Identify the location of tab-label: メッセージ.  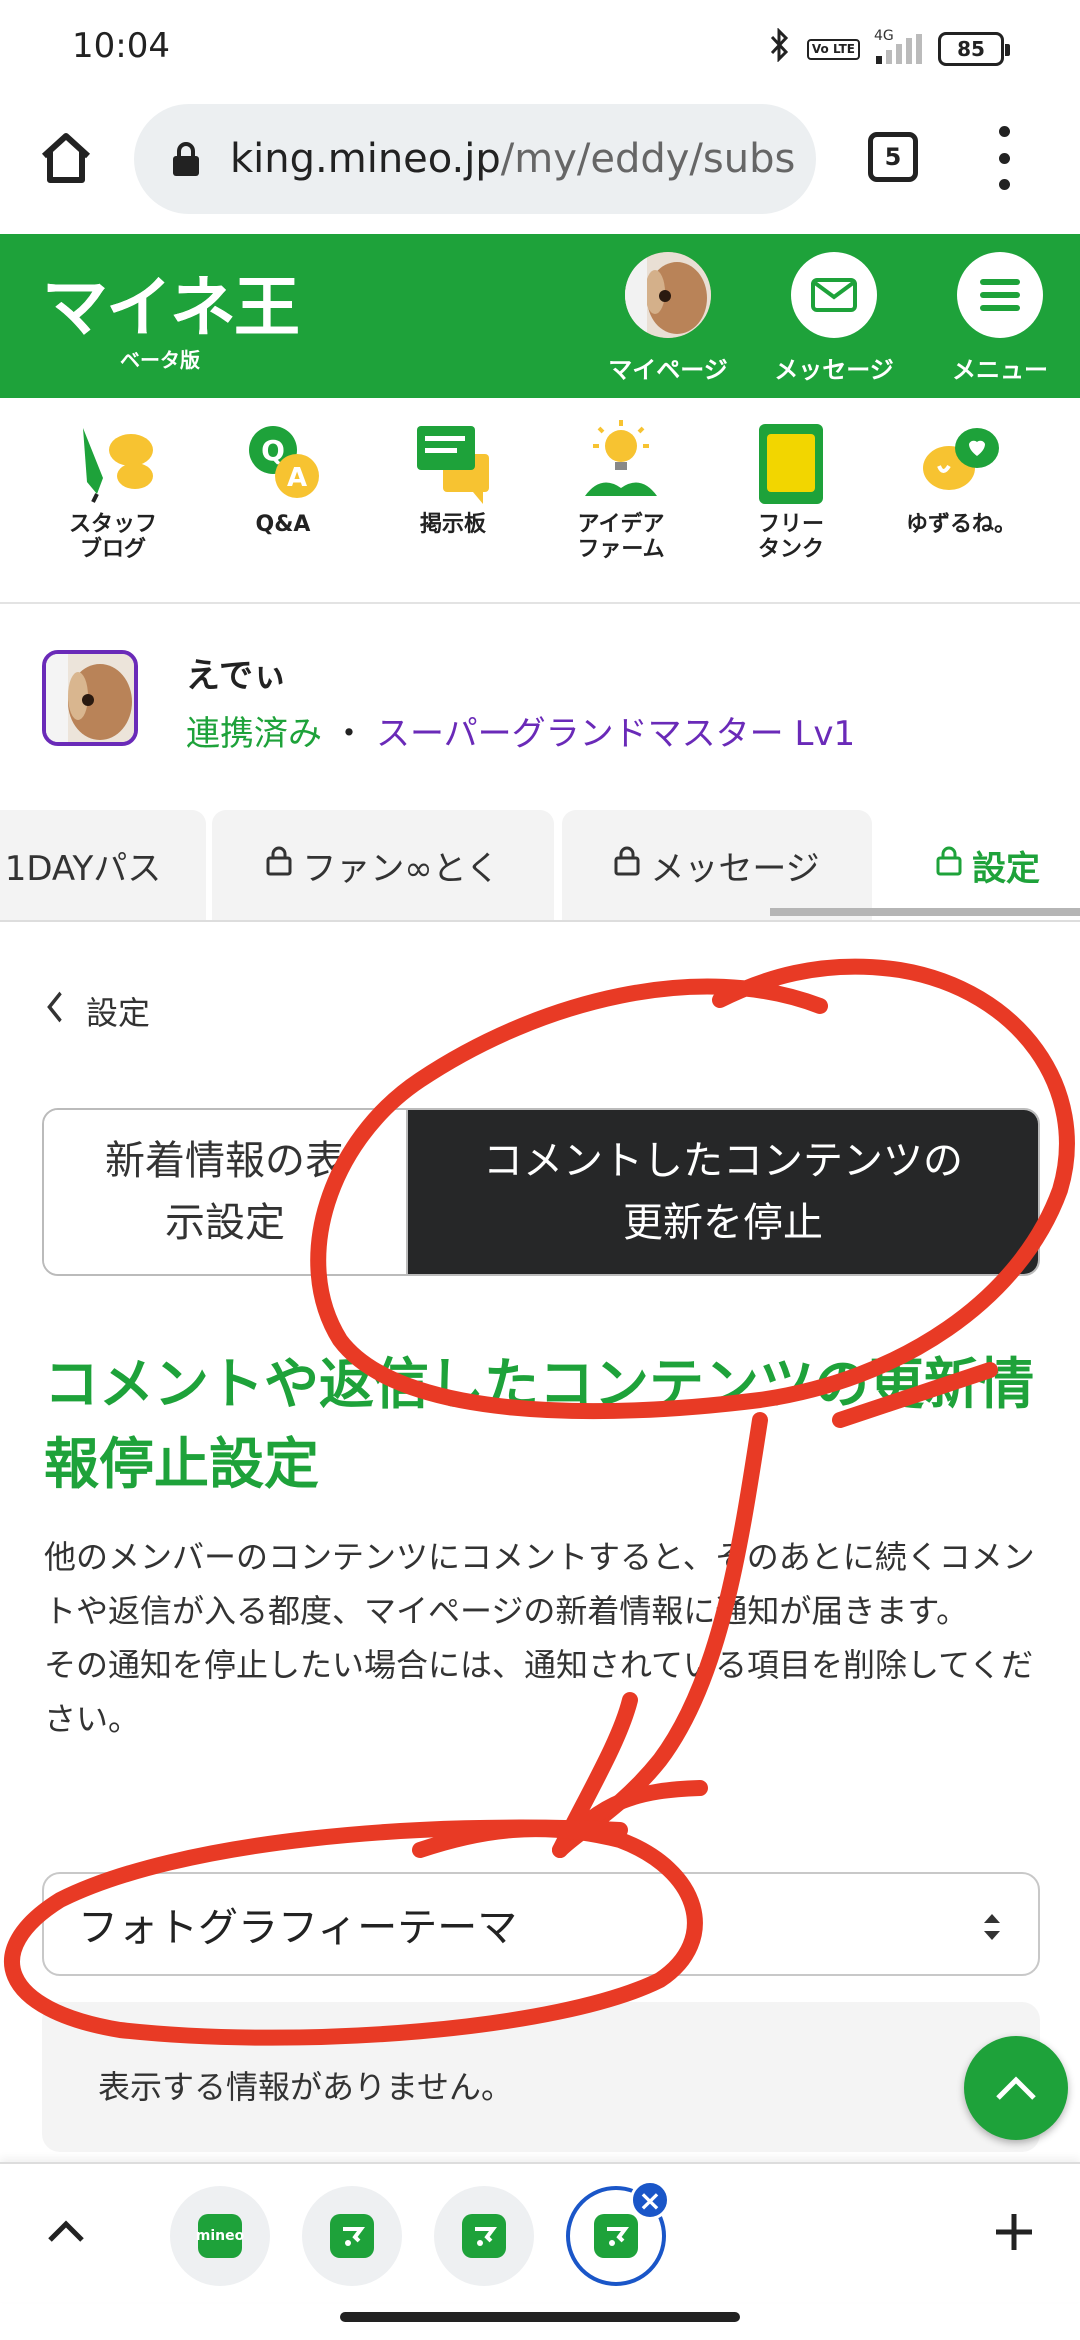
(735, 868).